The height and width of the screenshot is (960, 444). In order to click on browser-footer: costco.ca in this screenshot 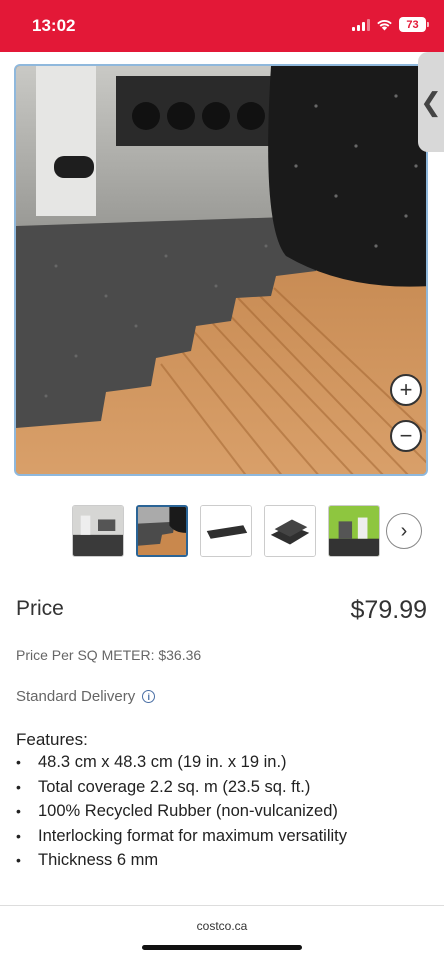, I will do `click(222, 932)`.